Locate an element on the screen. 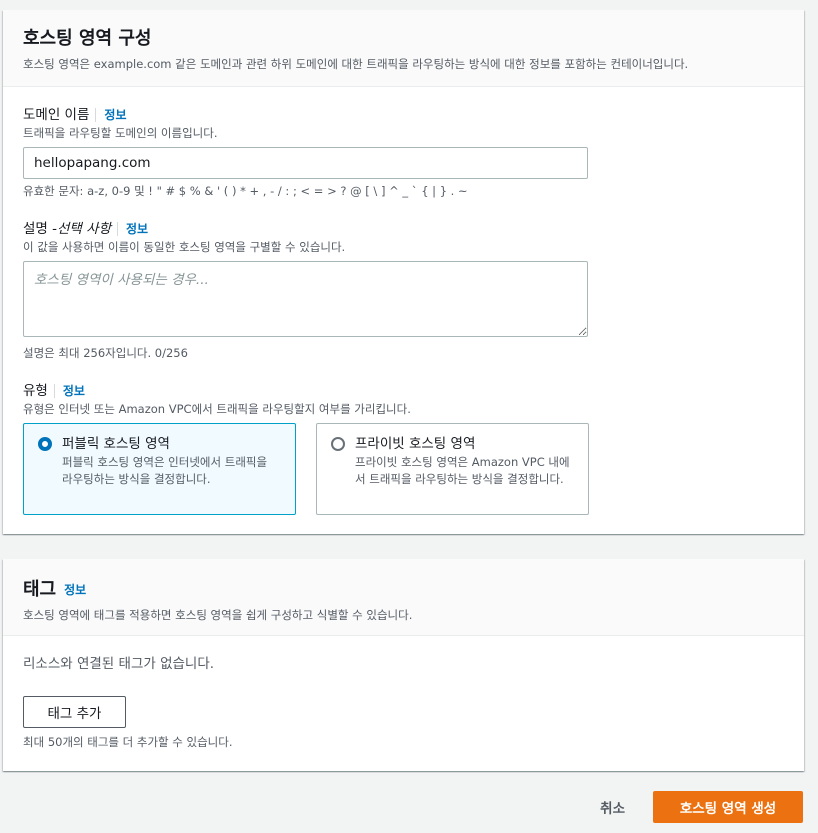 The image size is (818, 833). tags-title-row: 태그 정보 is located at coordinates (403, 590).